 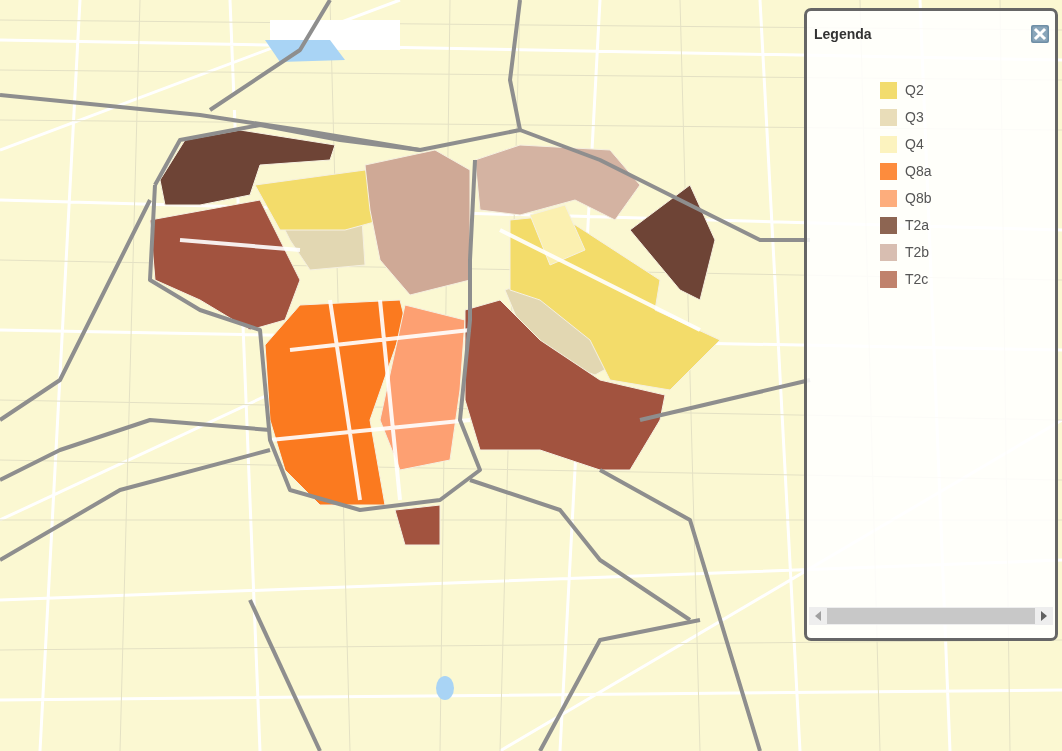 I want to click on legend-label: Q8a, so click(x=918, y=171).